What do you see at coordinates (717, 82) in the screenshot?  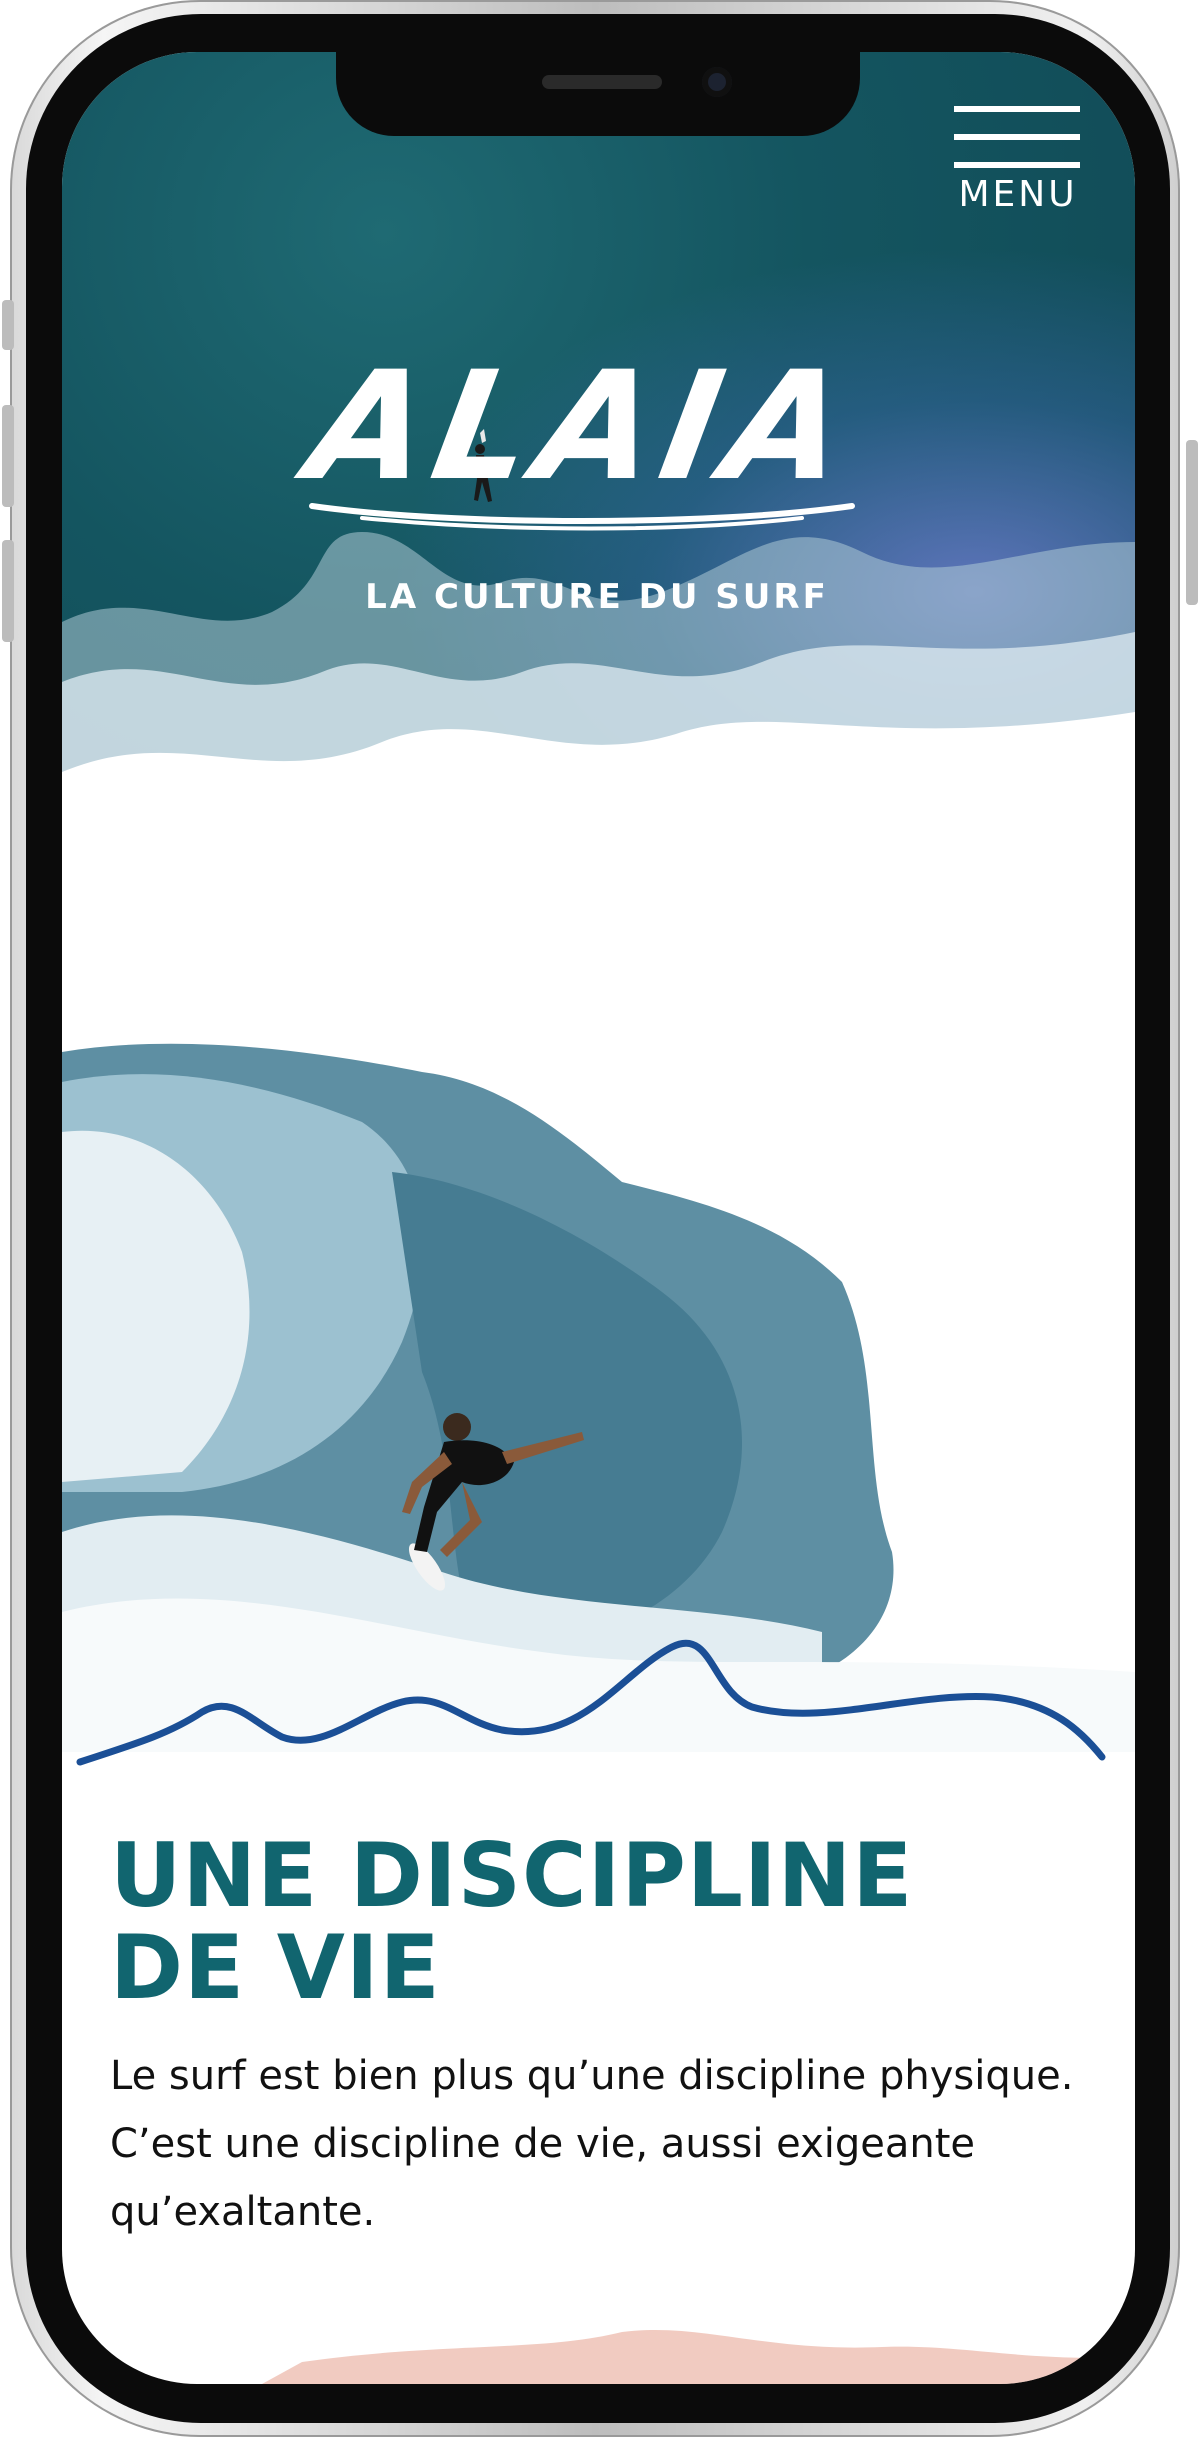 I see `front-camera` at bounding box center [717, 82].